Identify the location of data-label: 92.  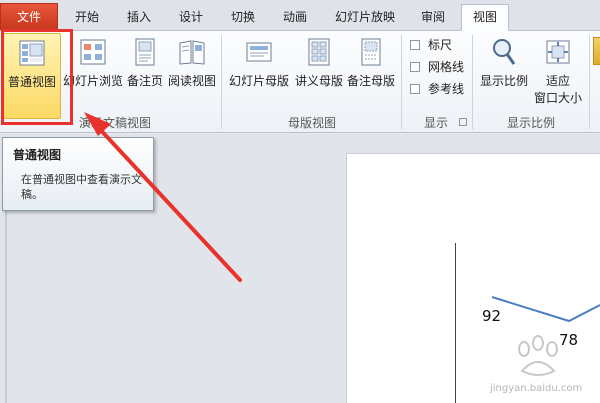
(492, 316).